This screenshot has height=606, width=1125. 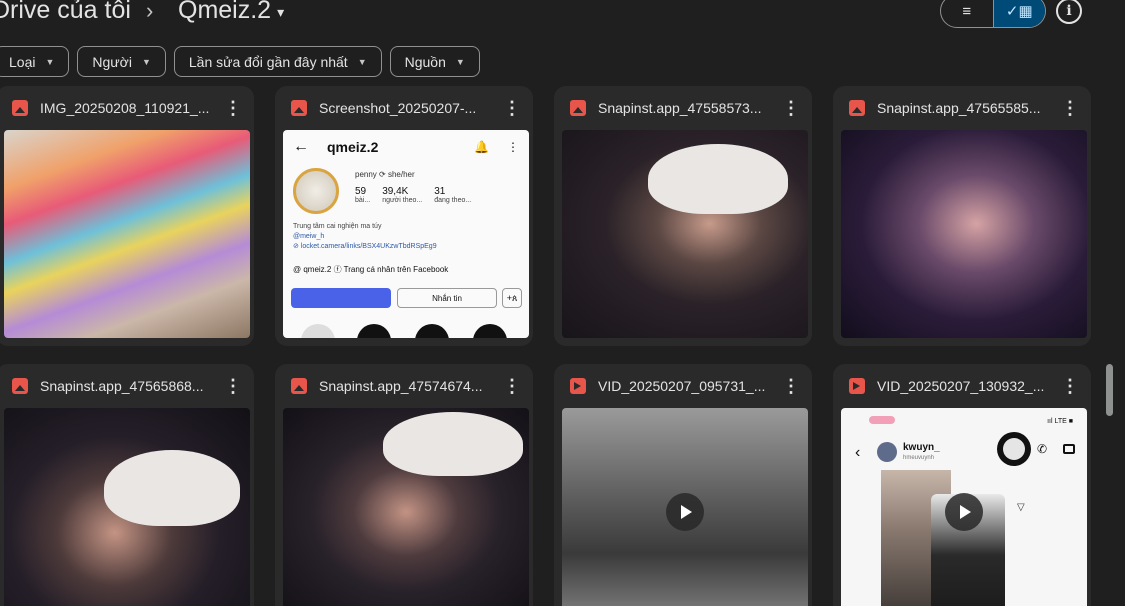 I want to click on file-card: Snapinst.app_47565868... ⋮, so click(x=127, y=485).